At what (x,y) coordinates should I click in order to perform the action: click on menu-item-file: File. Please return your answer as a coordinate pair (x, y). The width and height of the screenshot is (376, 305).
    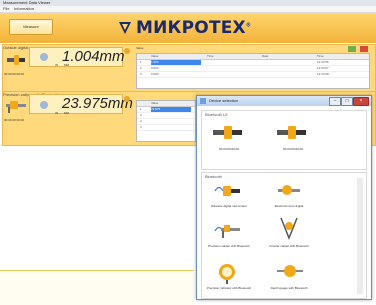
    Looking at the image, I should click on (6, 9).